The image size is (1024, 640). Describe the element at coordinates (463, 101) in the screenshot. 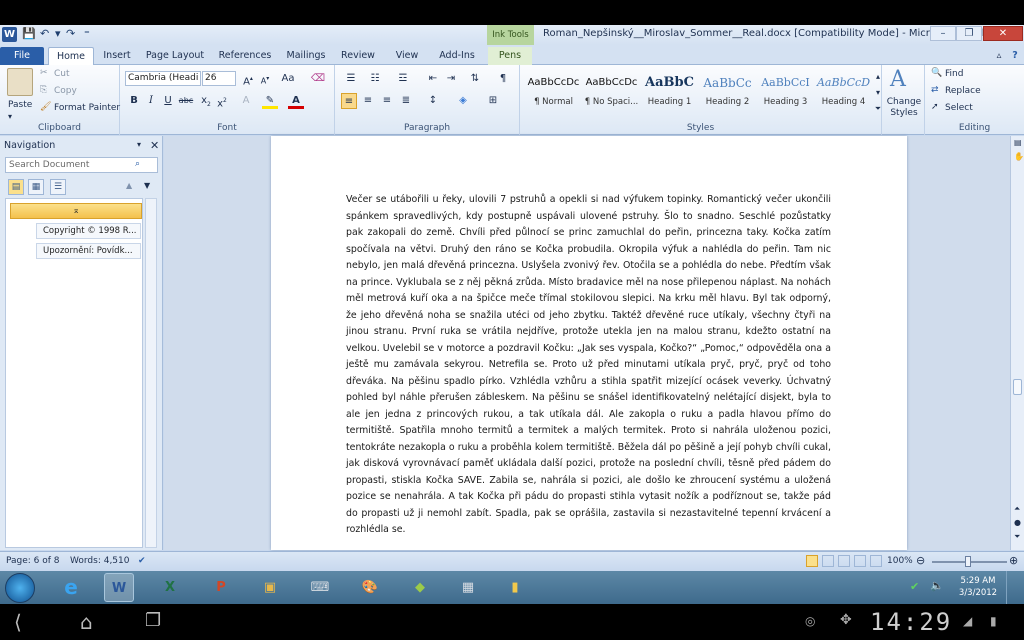

I see `shading-icon: ◈` at that location.